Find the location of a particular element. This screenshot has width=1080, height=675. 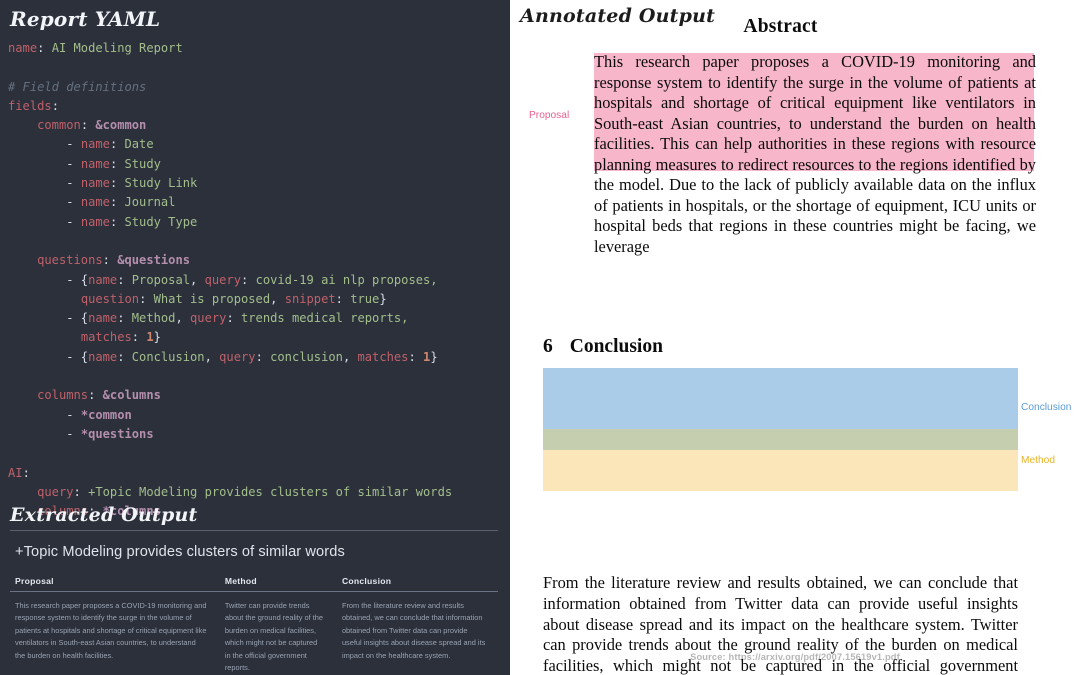

yaml-token-val: Conclusion is located at coordinates (168, 356).